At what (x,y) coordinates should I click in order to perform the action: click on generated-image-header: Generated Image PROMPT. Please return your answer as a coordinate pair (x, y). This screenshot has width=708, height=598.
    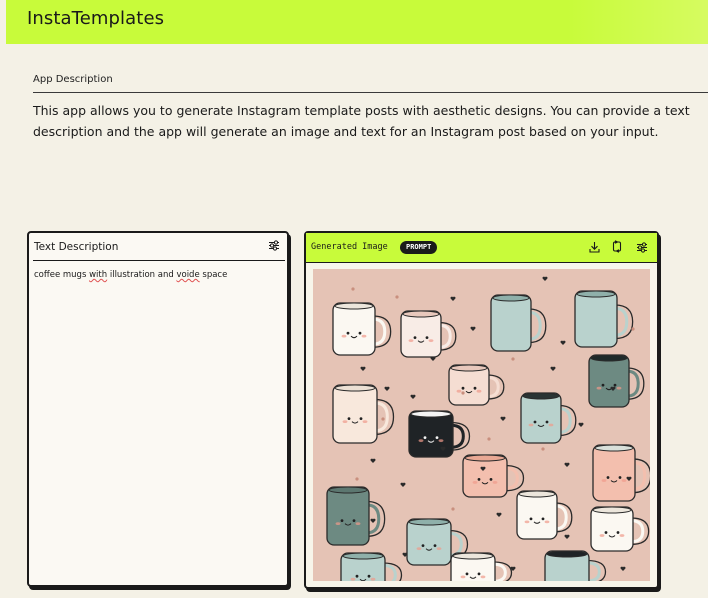
    Looking at the image, I should click on (481, 248).